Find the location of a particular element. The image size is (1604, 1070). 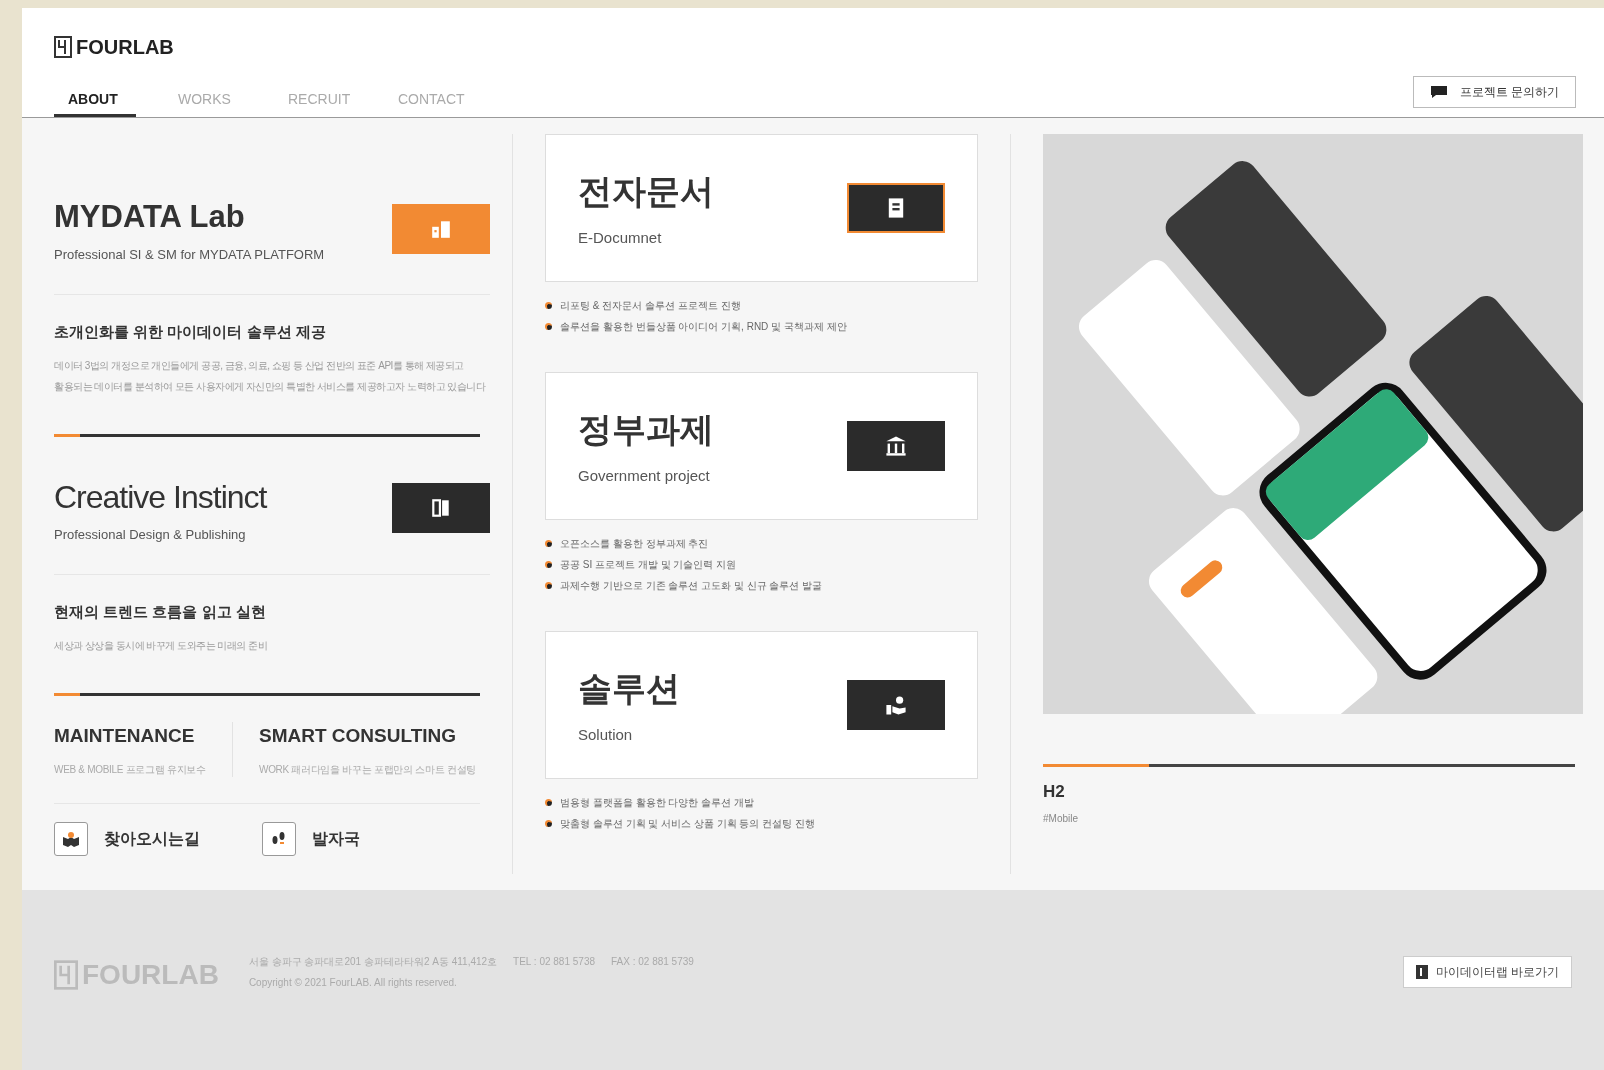

lab-title: Creative Instinct is located at coordinates (160, 497).